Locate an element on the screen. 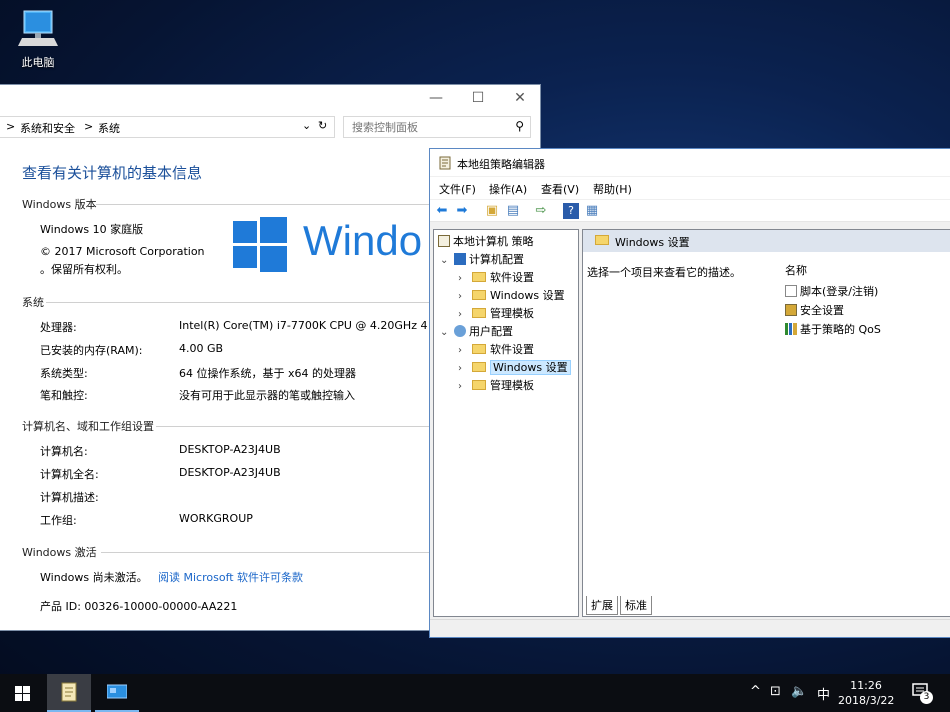 The width and height of the screenshot is (950, 712). view-tabs: 扩展 标准 is located at coordinates (766, 605).